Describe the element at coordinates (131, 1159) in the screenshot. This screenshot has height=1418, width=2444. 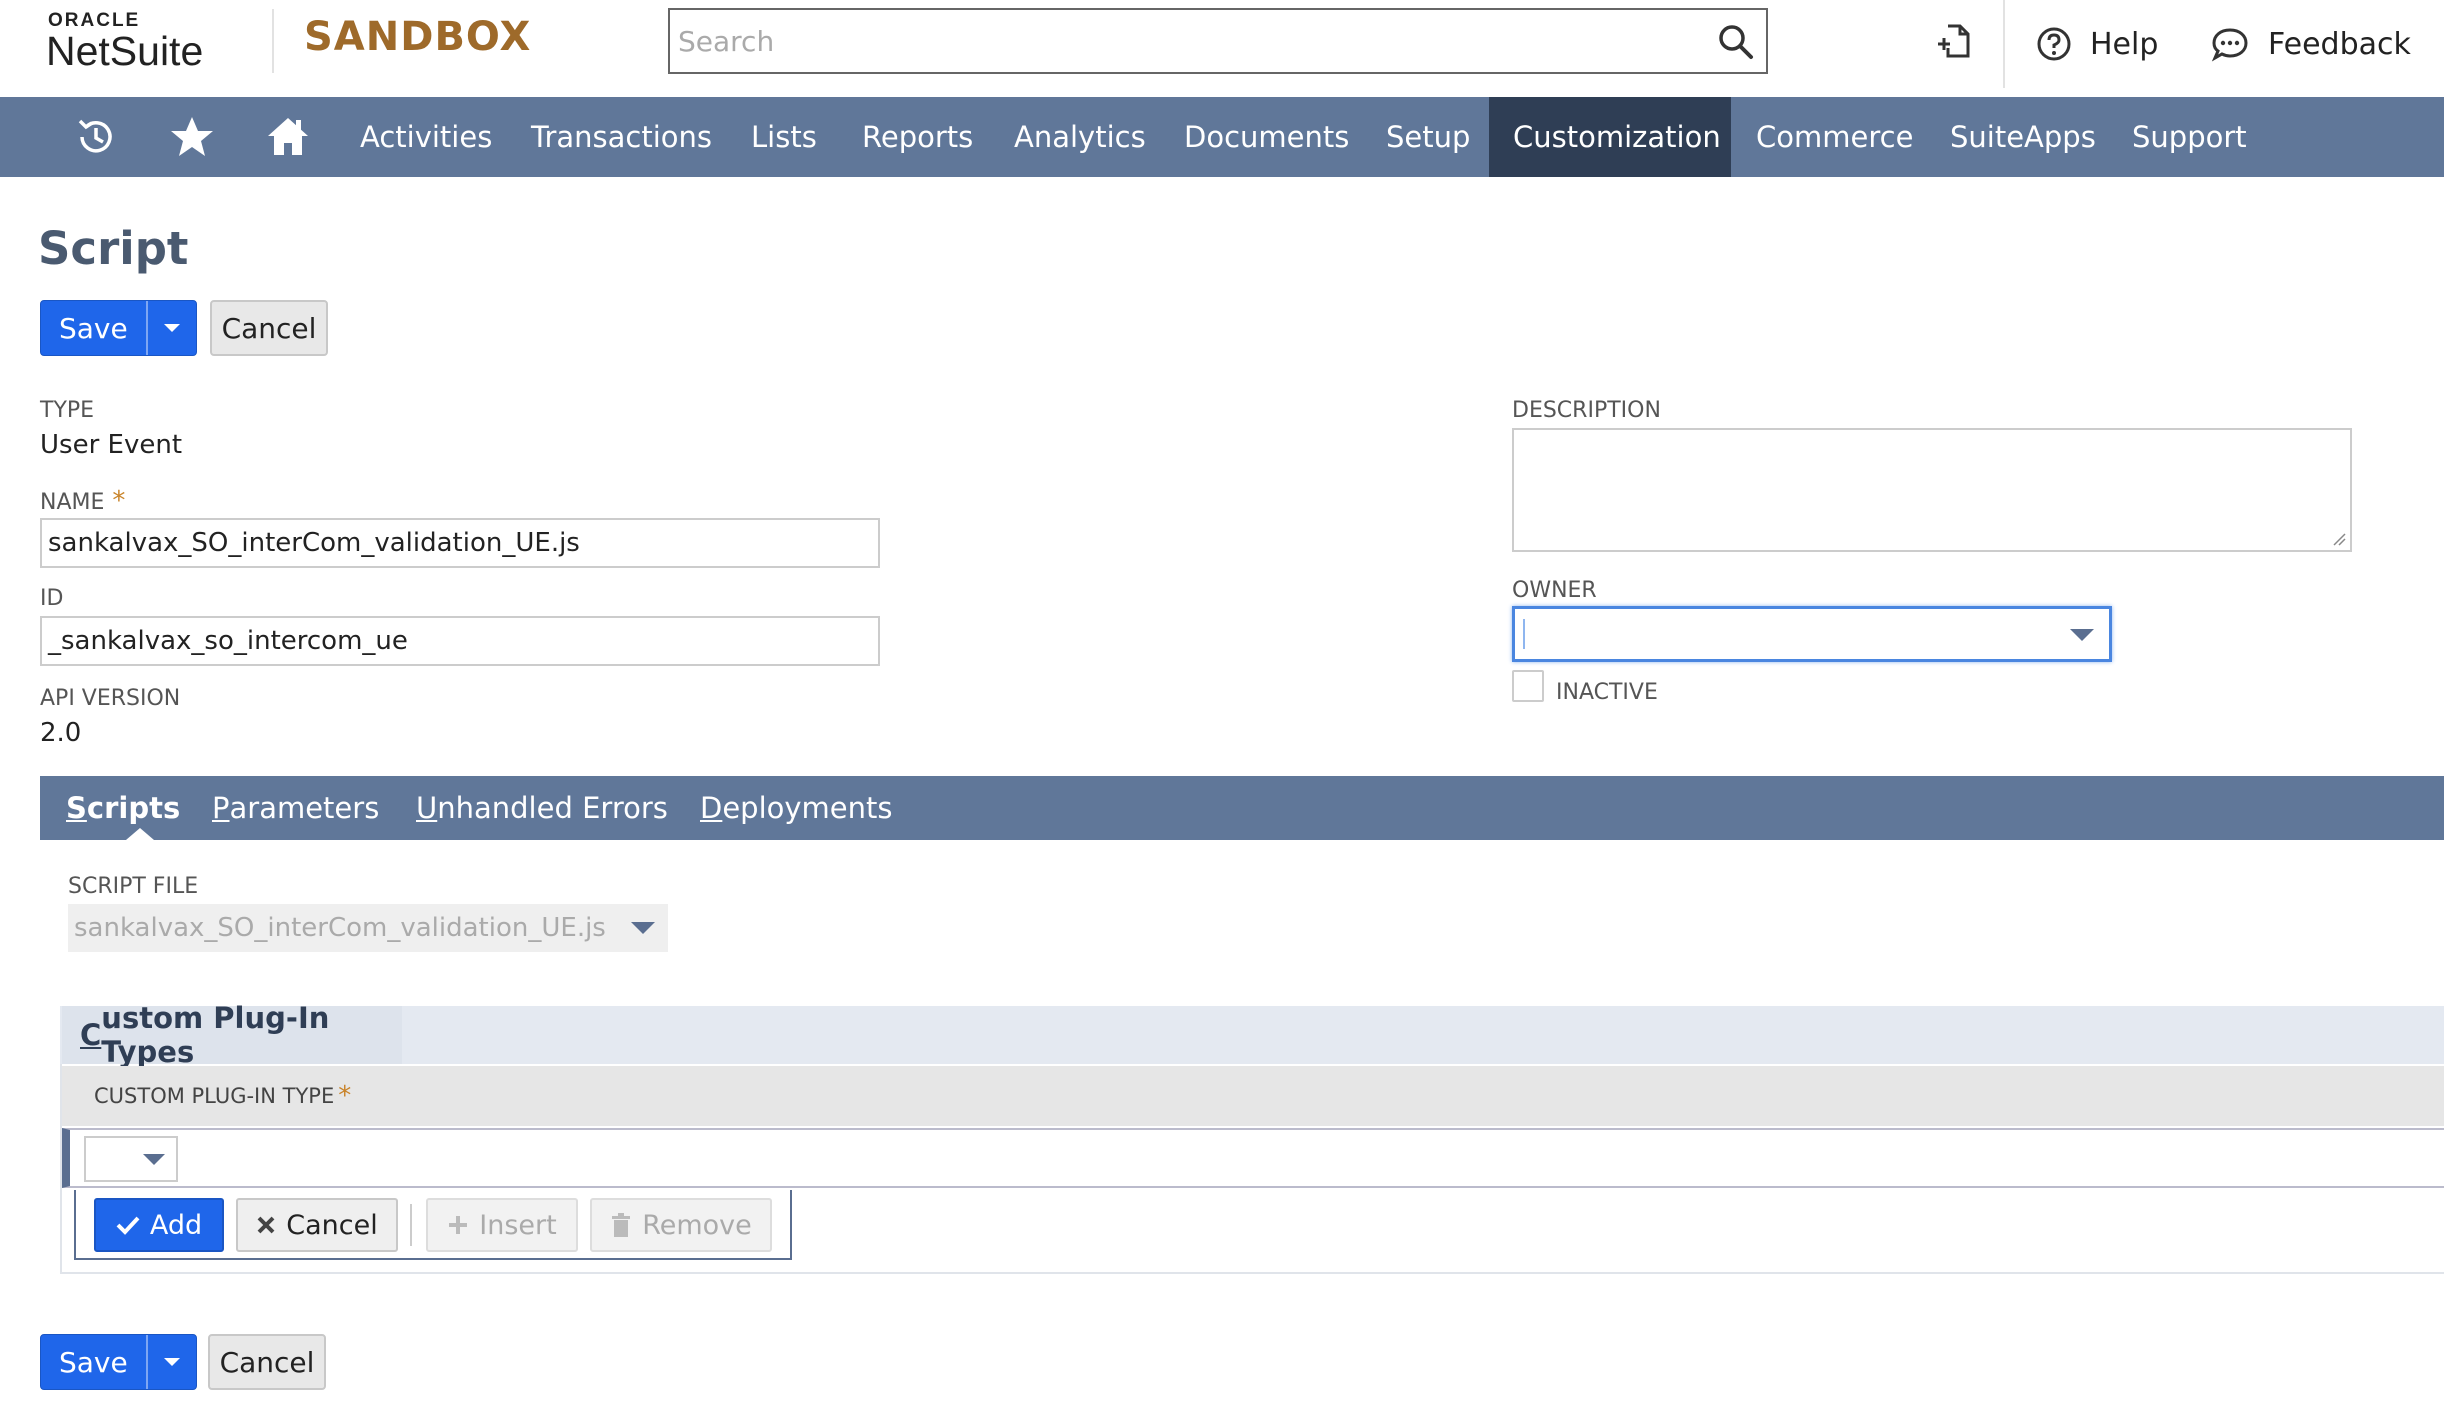
I see `custom-plugin-type-select` at that location.